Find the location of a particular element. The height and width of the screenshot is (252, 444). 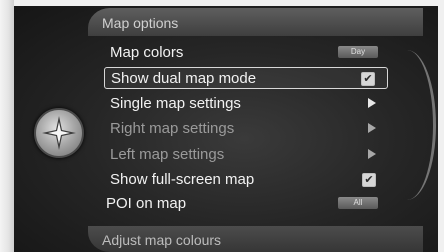

menu-item-label: Show dual map mode is located at coordinates (184, 78).